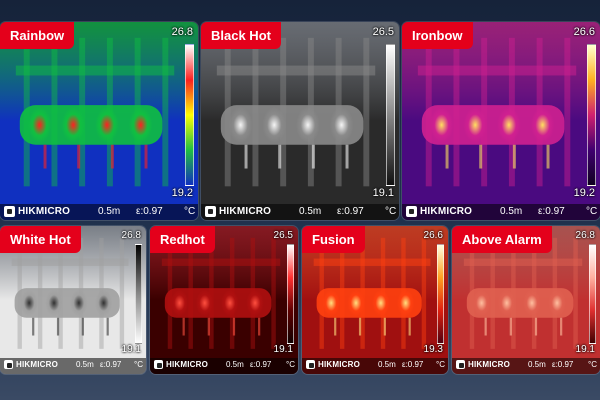 The width and height of the screenshot is (600, 400). I want to click on palette-panel-fusion: Fusion 26.6 19.3 HIKMICRO 0.5m ε:0.97 °C, so click(375, 300).